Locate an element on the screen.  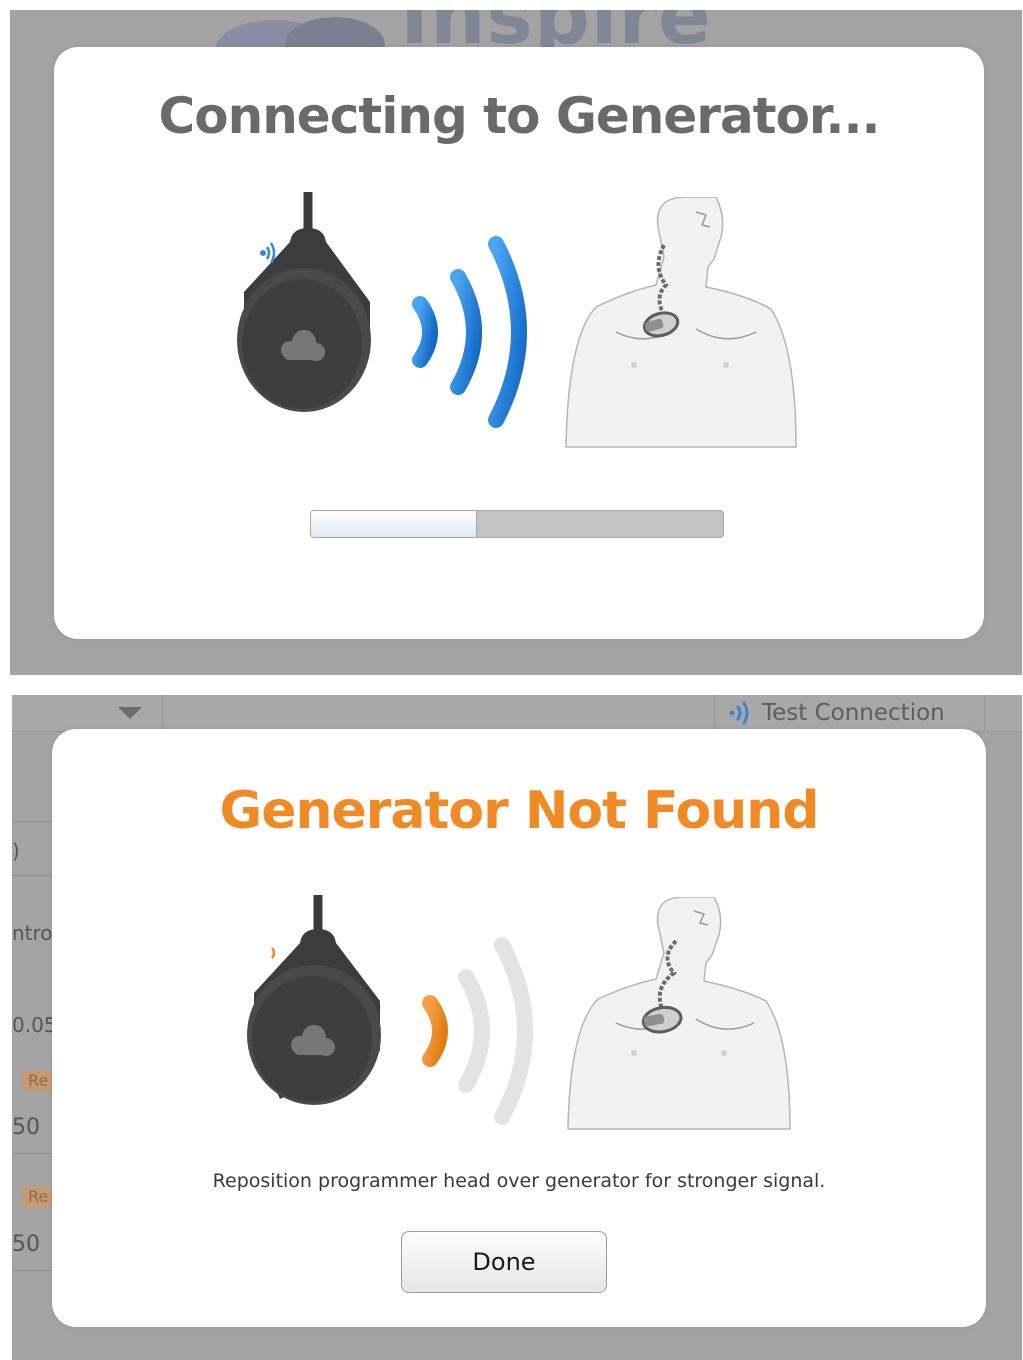
wireless-icon is located at coordinates (739, 713).